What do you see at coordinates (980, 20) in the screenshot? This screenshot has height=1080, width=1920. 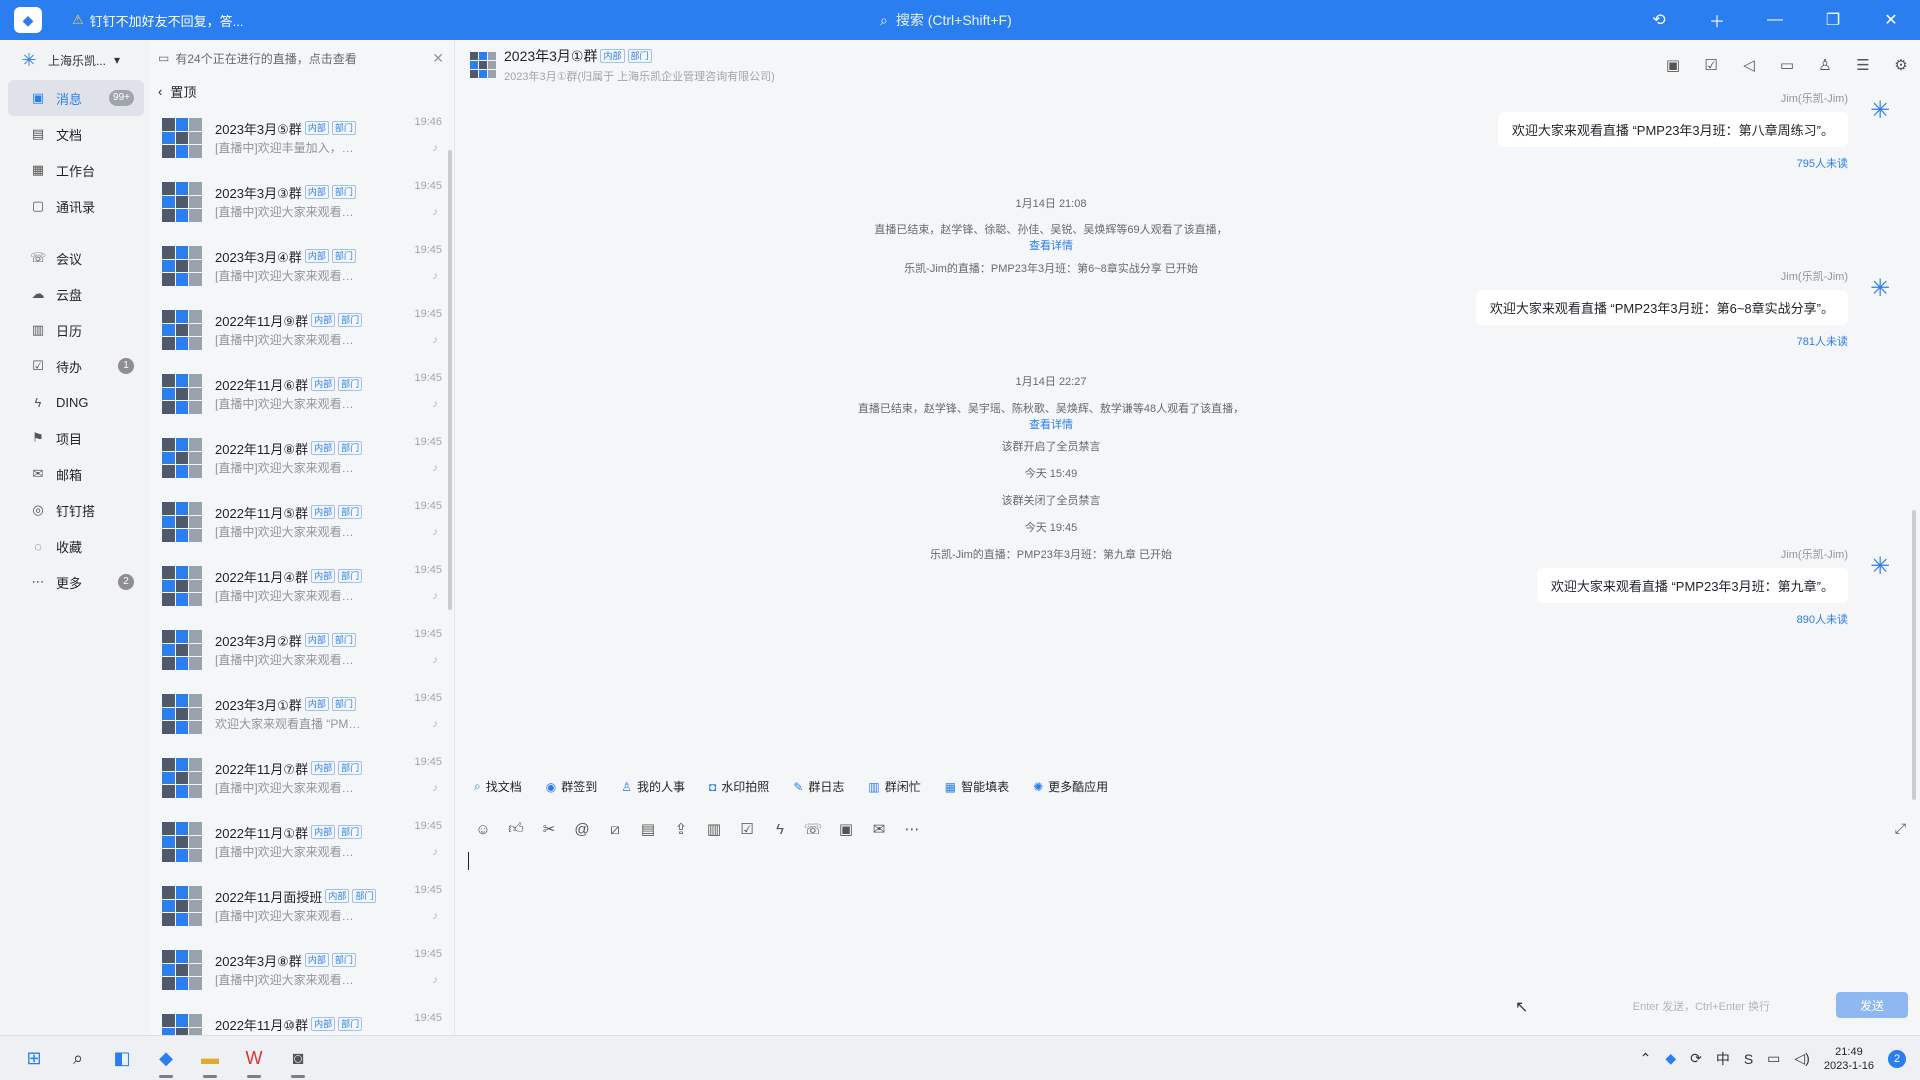 I see `global-search: ⌕ 搜索 (Ctrl+Shift+F)` at bounding box center [980, 20].